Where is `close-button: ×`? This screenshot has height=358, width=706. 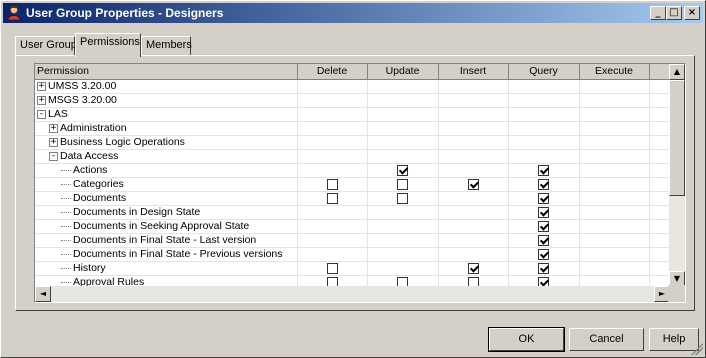
close-button: × is located at coordinates (692, 13).